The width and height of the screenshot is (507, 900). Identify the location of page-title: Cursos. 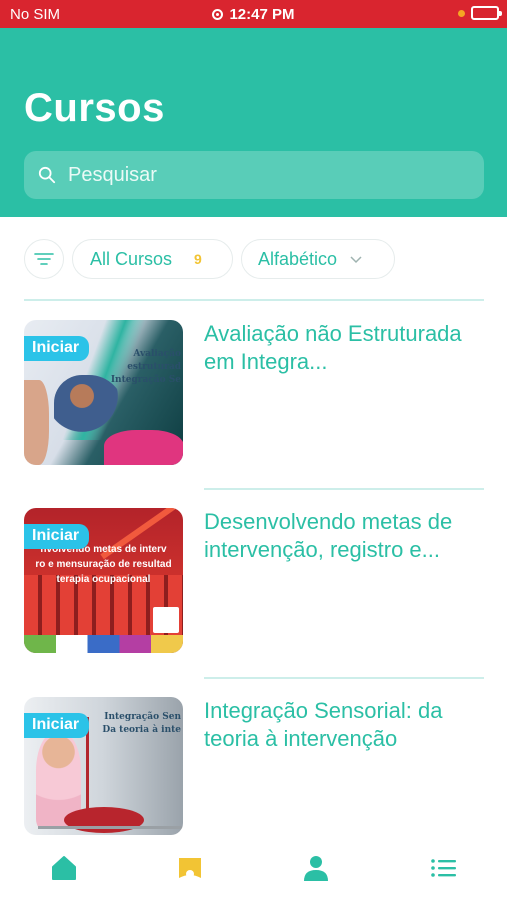
(94, 108).